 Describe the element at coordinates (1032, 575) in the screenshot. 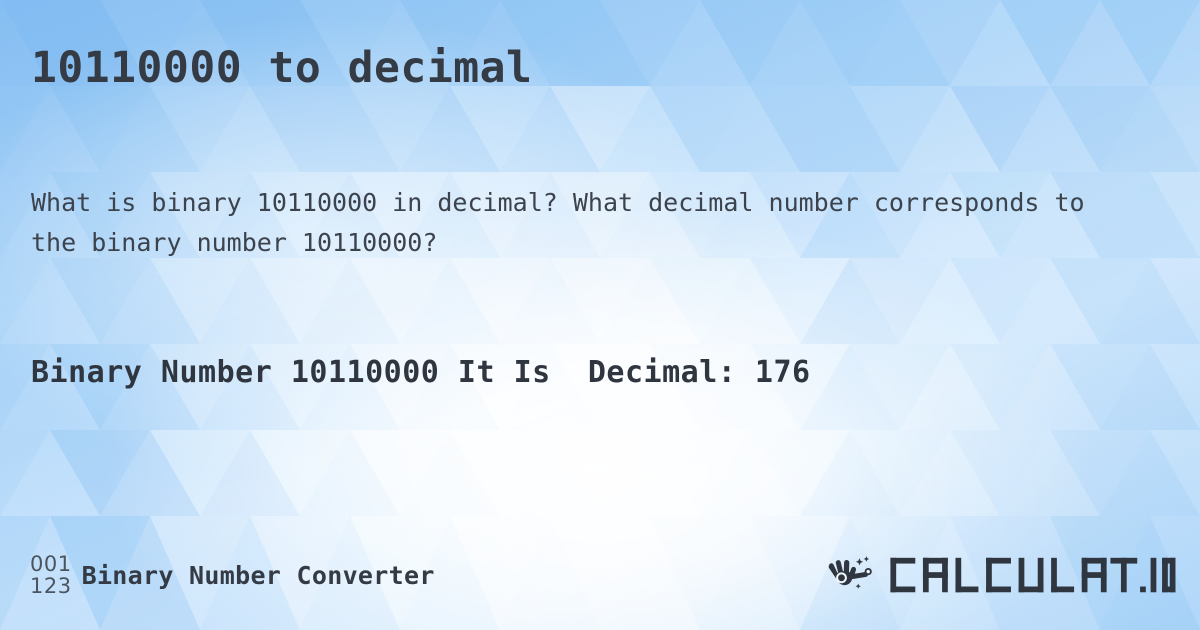

I see `brand-wordmark` at that location.